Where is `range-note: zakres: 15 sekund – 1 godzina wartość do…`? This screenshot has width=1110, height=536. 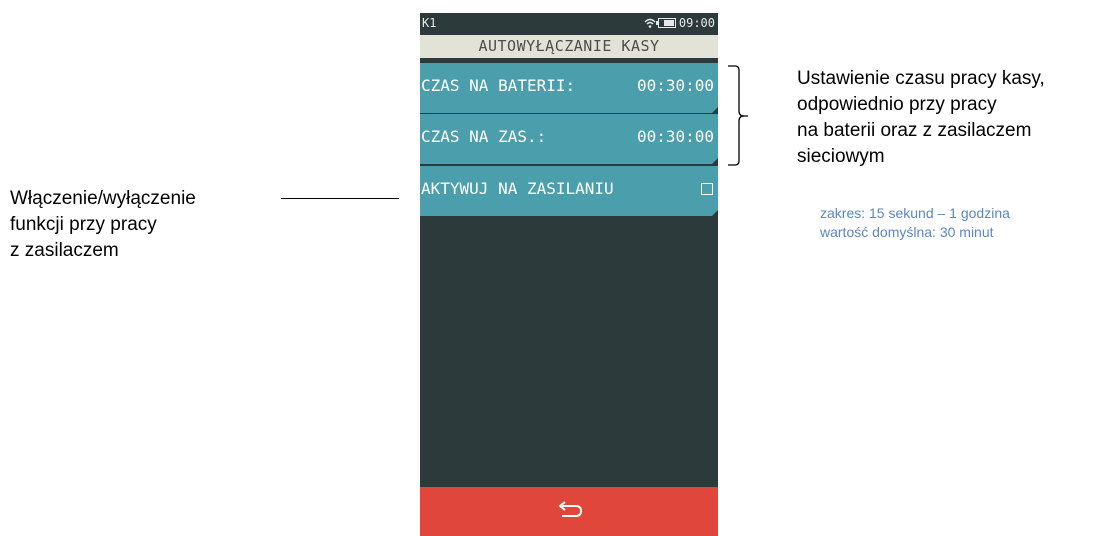
range-note: zakres: 15 sekund – 1 godzina wartość do… is located at coordinates (915, 223).